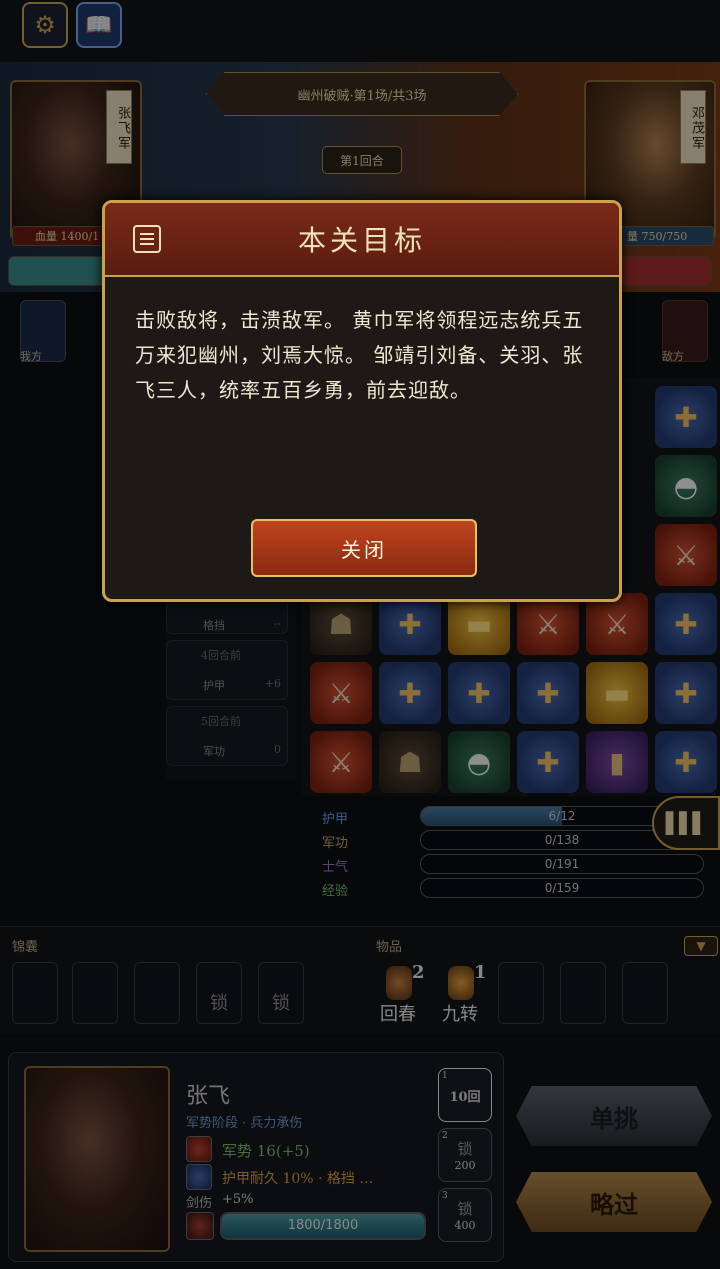 Image resolution: width=720 pixels, height=1269 pixels. What do you see at coordinates (147, 239) in the screenshot?
I see `list-icon` at bounding box center [147, 239].